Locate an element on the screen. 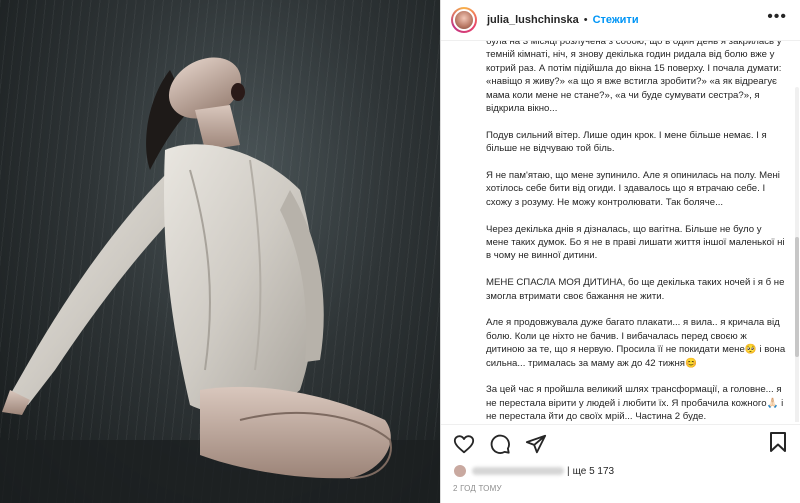 This screenshot has width=800, height=503. liker-avatar is located at coordinates (460, 471).